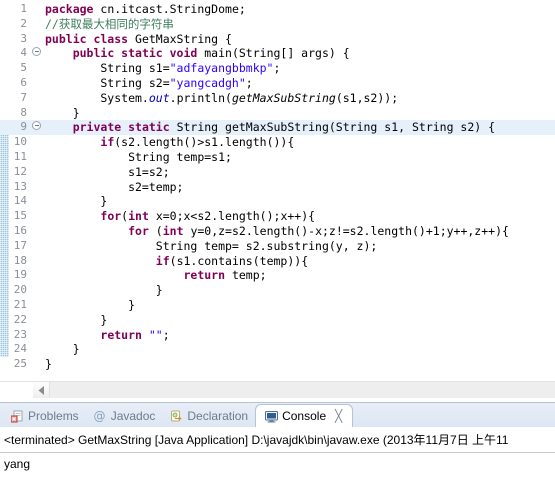  I want to click on javadoc-at-icon: @, so click(100, 416).